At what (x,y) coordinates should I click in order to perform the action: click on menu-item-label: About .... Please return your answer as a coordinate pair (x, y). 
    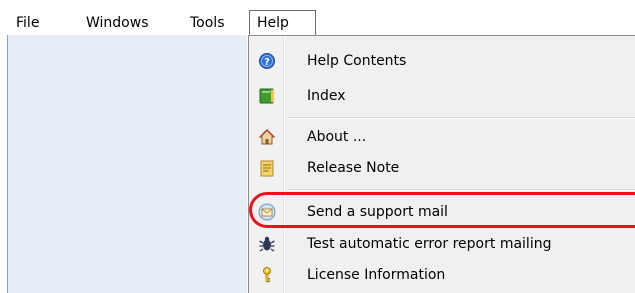
    Looking at the image, I should click on (337, 137).